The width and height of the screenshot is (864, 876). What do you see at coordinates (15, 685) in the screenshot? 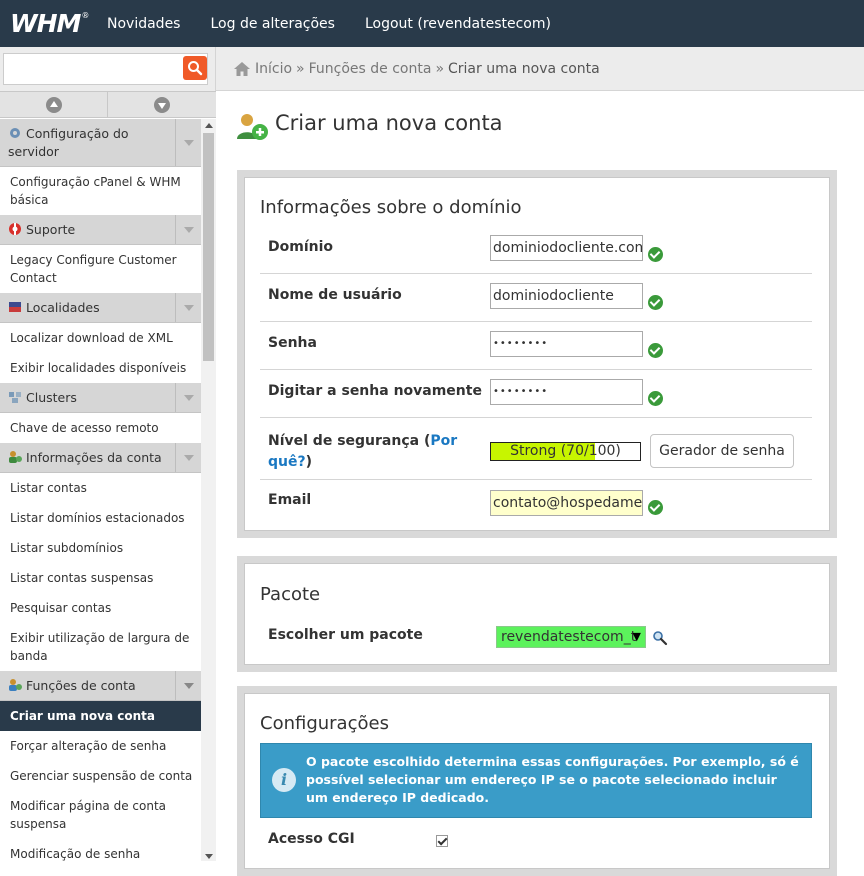
I see `account-functions-icon` at bounding box center [15, 685].